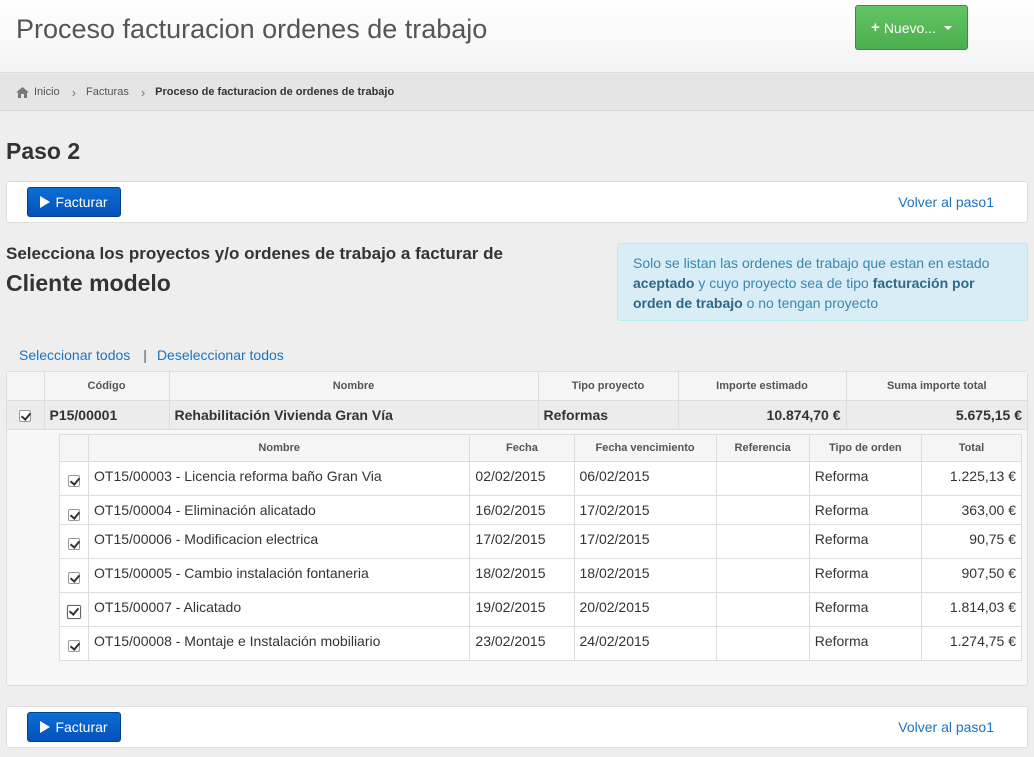  Describe the element at coordinates (645, 575) in the screenshot. I see `order-vencimiento: 18/02/2015` at that location.